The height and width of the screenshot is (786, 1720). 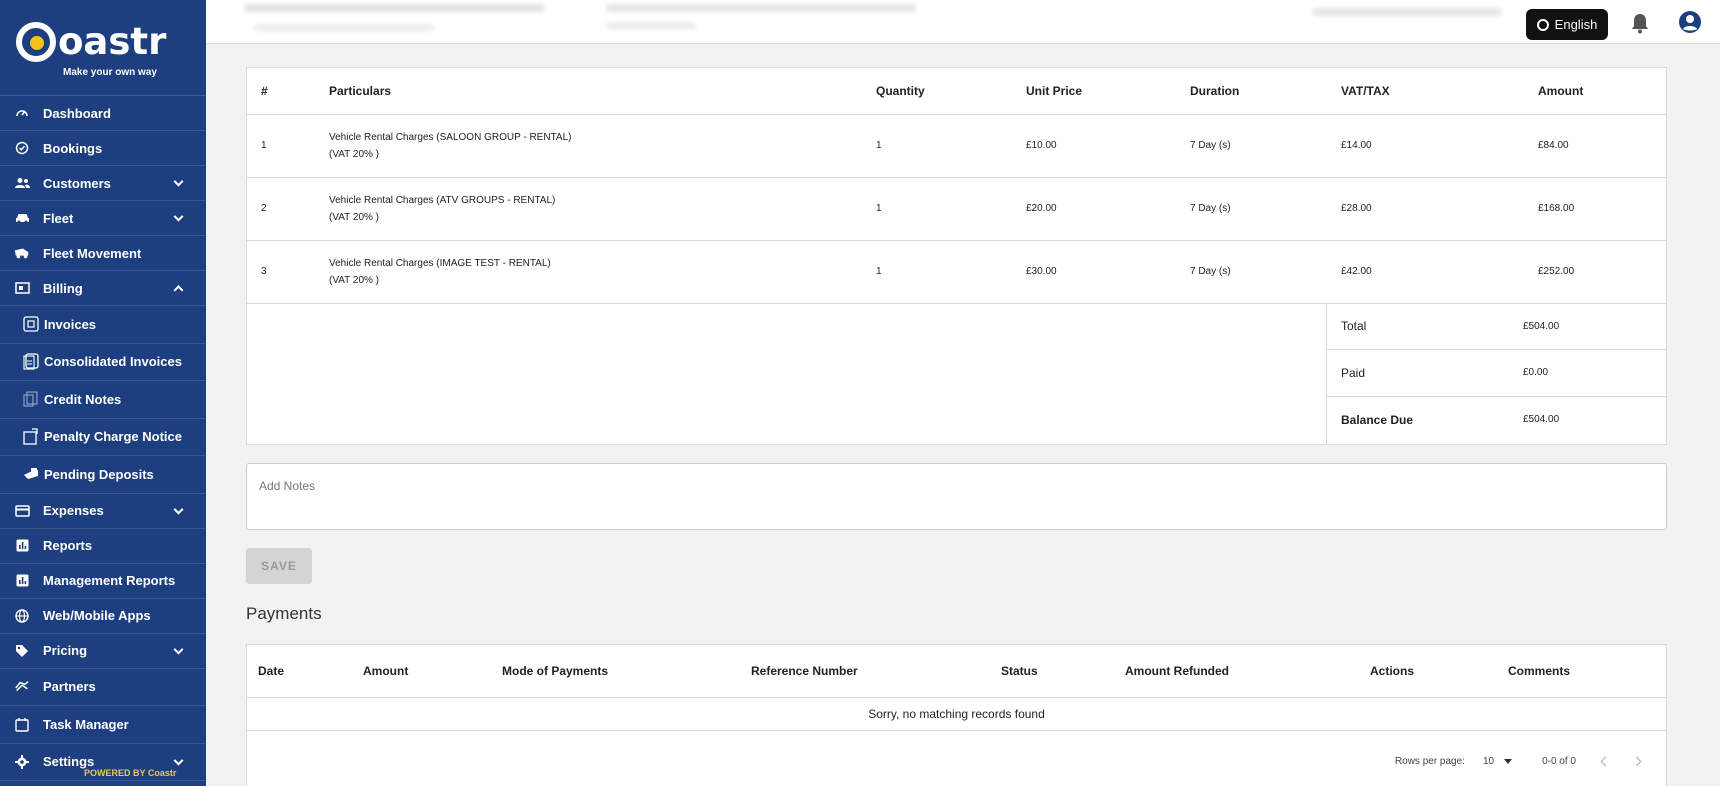 I want to click on sidebar-item-reports: Reports, so click(x=103, y=546).